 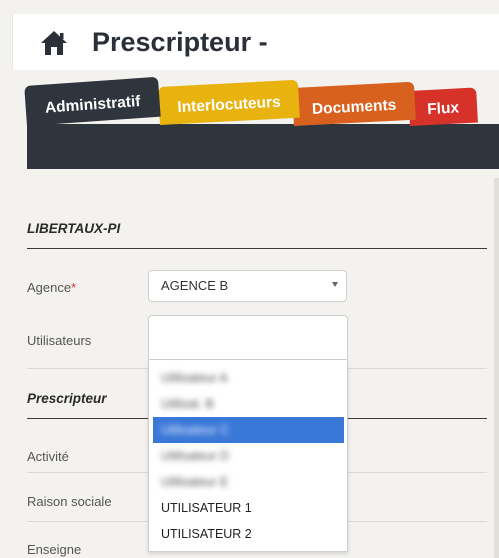 What do you see at coordinates (263, 146) in the screenshot?
I see `tab-bar` at bounding box center [263, 146].